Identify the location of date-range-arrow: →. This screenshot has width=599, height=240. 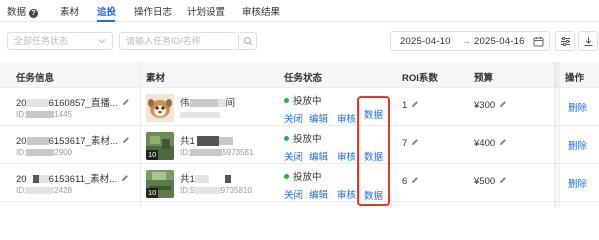
(466, 41).